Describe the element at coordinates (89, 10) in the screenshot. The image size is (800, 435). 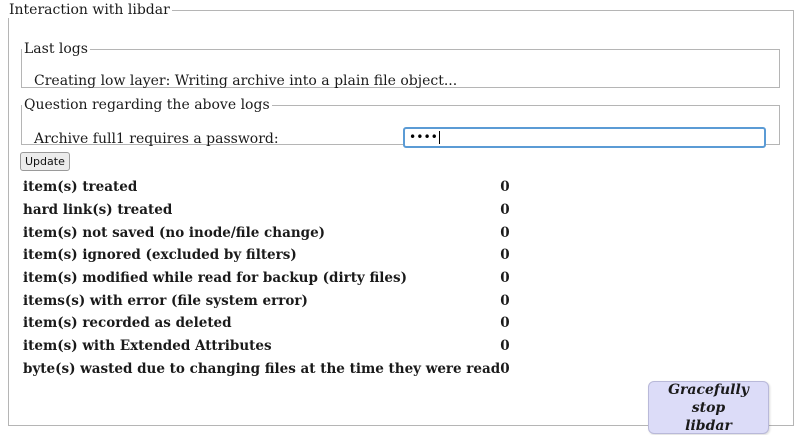
I see `panel-title: Interaction with libdar` at that location.